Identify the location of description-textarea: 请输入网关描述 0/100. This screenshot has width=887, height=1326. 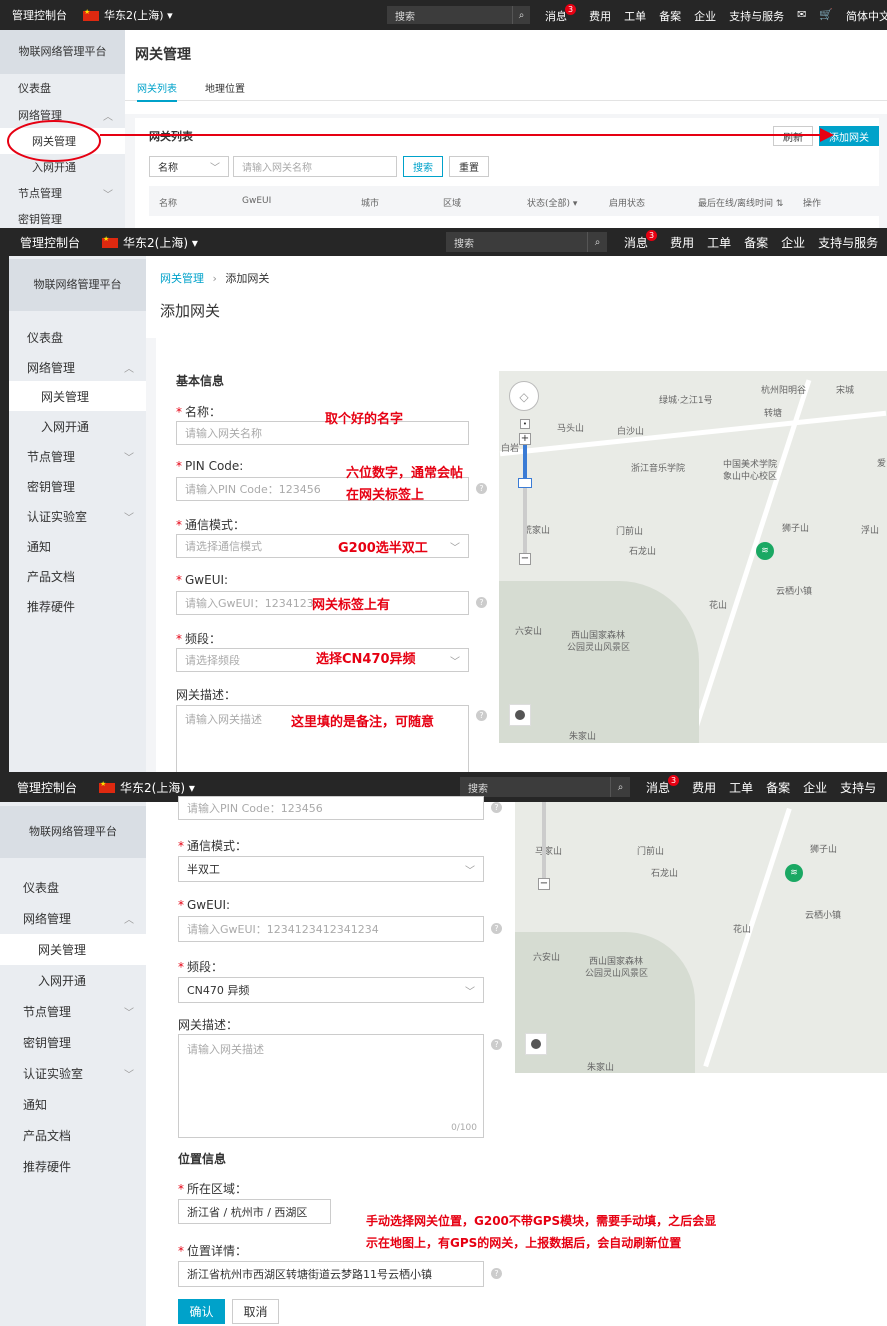
(331, 1086).